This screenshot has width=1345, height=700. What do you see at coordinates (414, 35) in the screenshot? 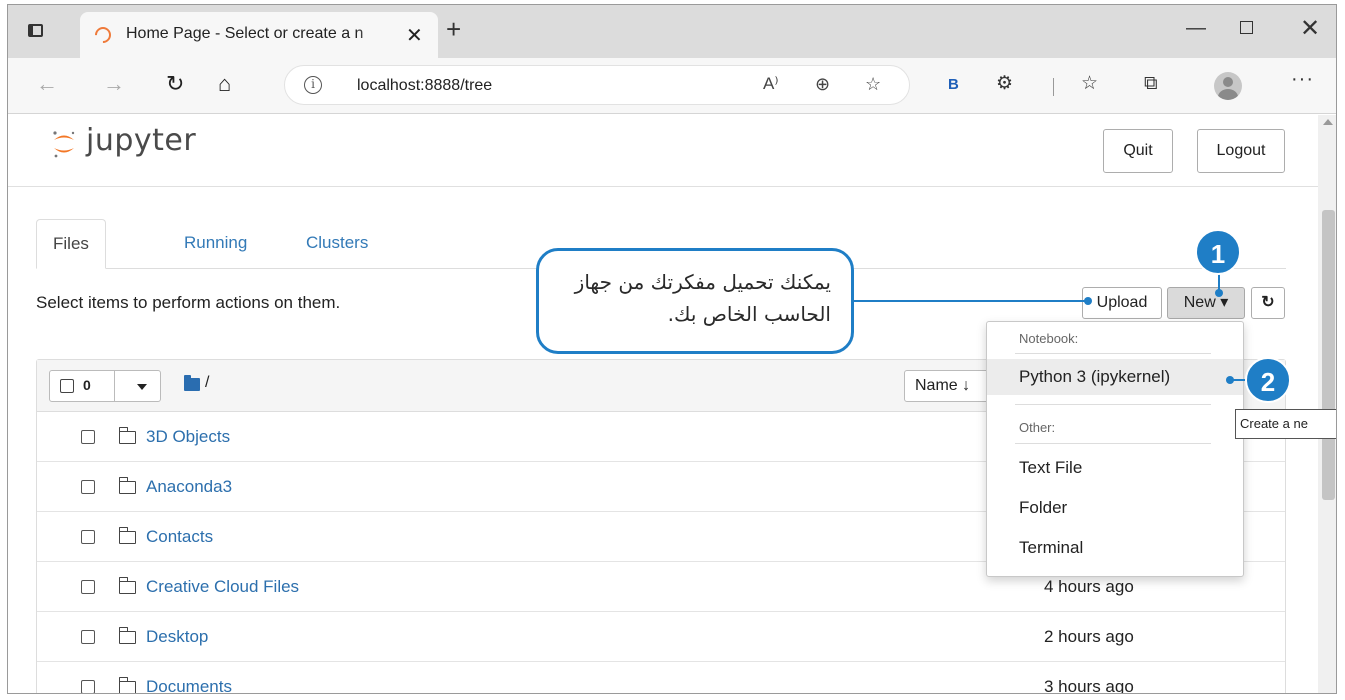
I see `close-tab-icon: ✕` at bounding box center [414, 35].